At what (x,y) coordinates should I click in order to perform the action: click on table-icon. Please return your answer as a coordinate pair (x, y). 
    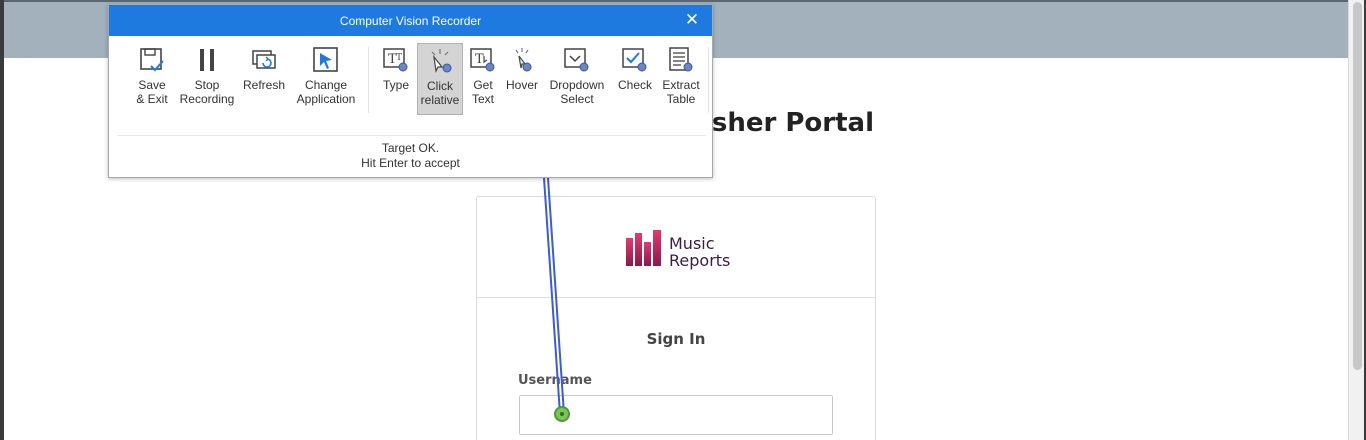
    Looking at the image, I should click on (681, 59).